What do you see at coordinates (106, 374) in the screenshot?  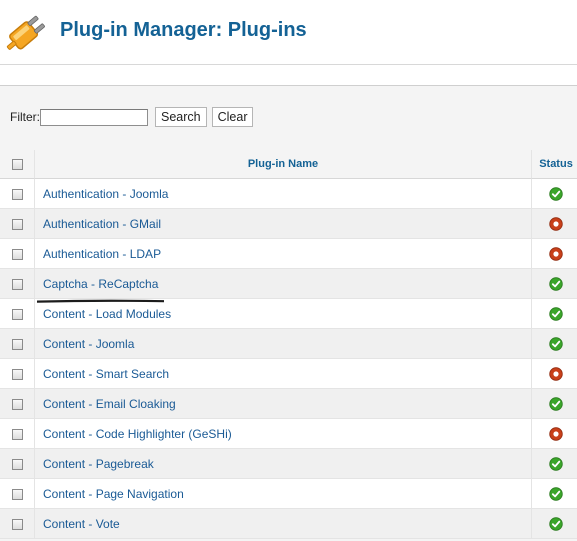 I see `plugin-name-link: Content - Smart Search` at bounding box center [106, 374].